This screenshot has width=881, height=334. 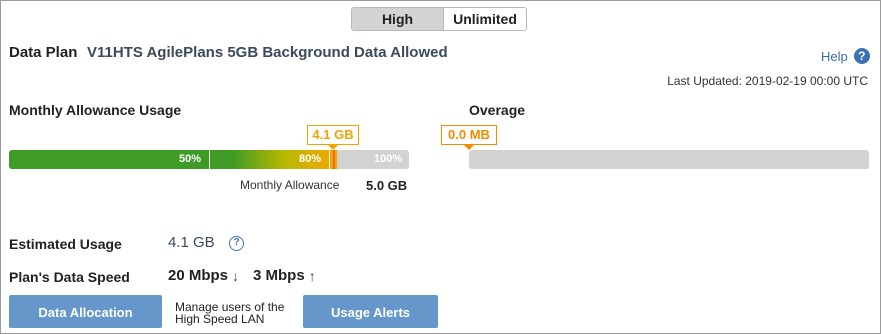 What do you see at coordinates (387, 185) in the screenshot?
I see `monthly-allowance-value: 5.0 GB` at bounding box center [387, 185].